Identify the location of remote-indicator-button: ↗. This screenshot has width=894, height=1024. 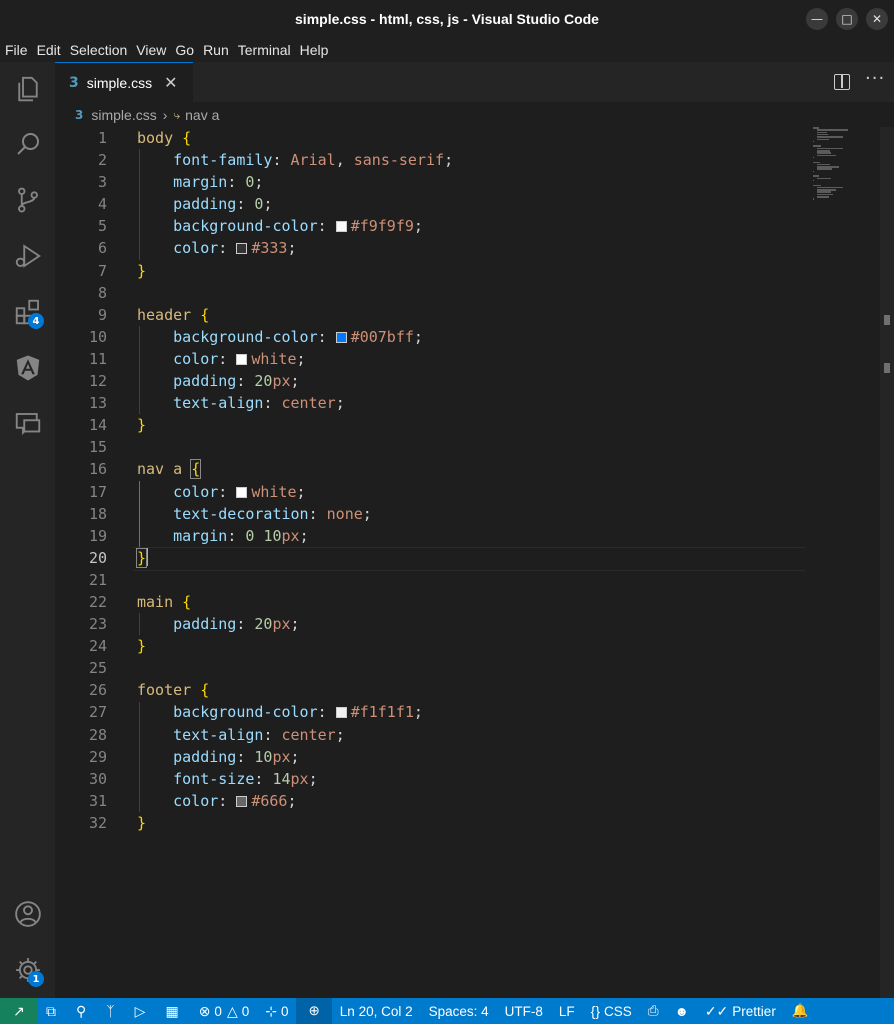
(19, 1011).